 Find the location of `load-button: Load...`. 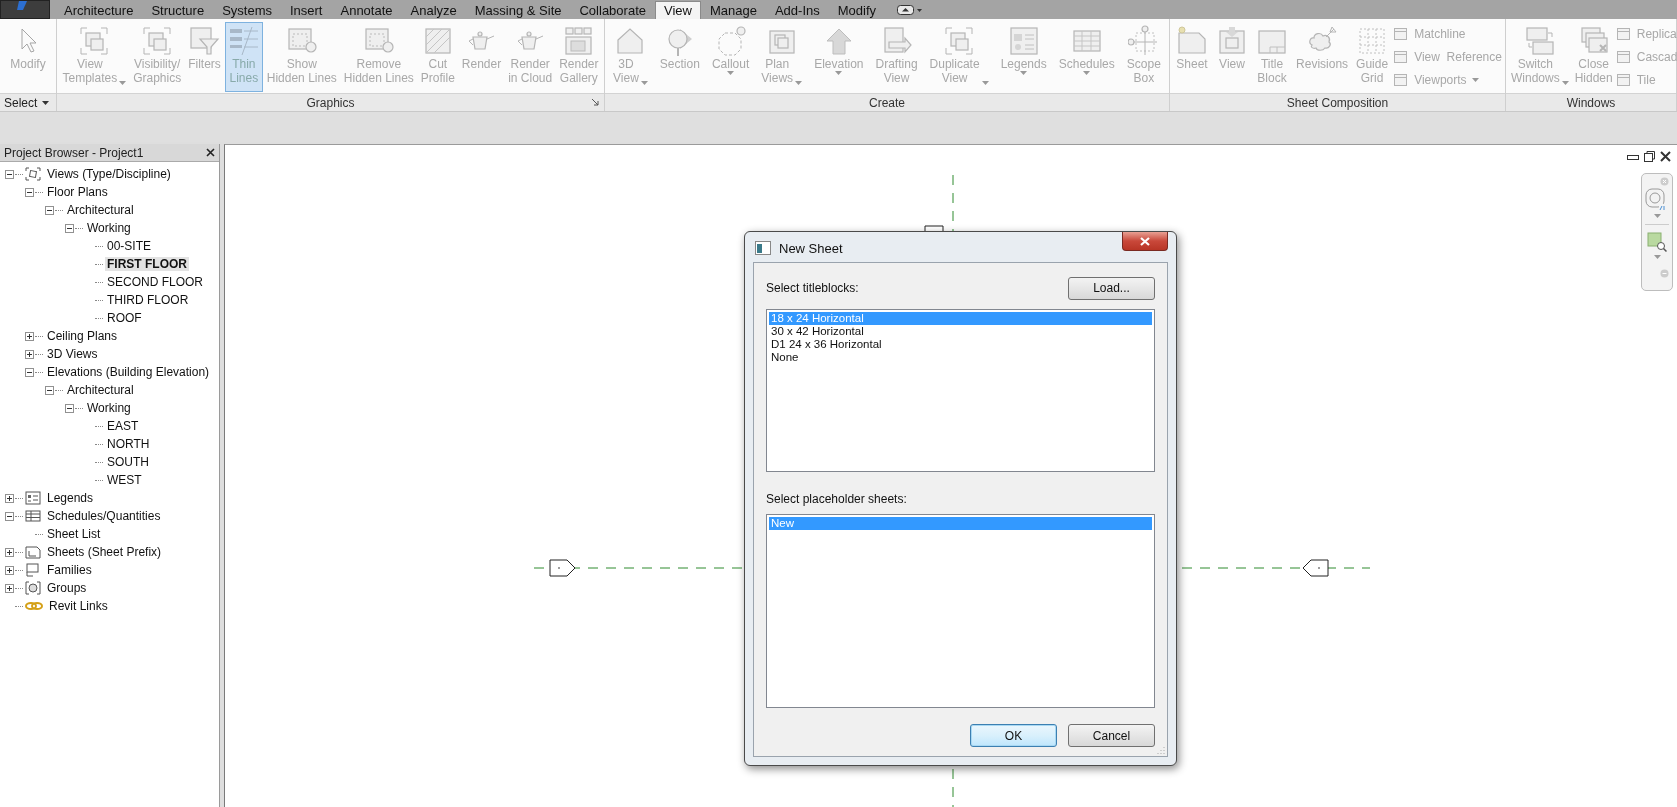

load-button: Load... is located at coordinates (1111, 288).